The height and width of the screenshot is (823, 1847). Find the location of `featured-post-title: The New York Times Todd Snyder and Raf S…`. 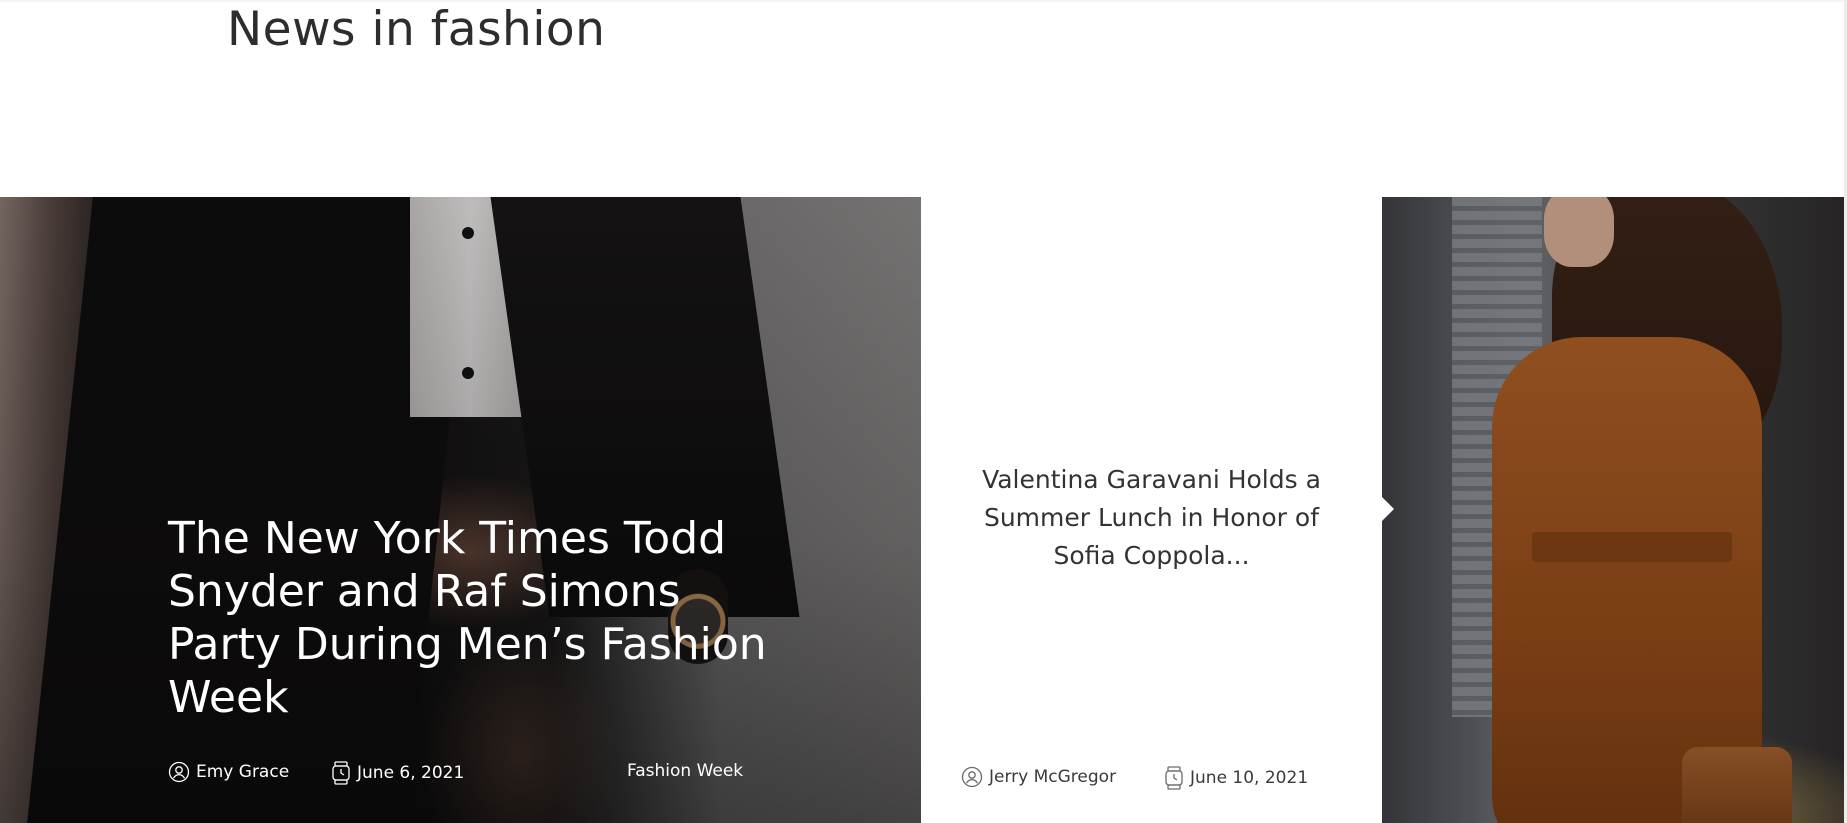

featured-post-title: The New York Times Todd Snyder and Raf S… is located at coordinates (478, 618).